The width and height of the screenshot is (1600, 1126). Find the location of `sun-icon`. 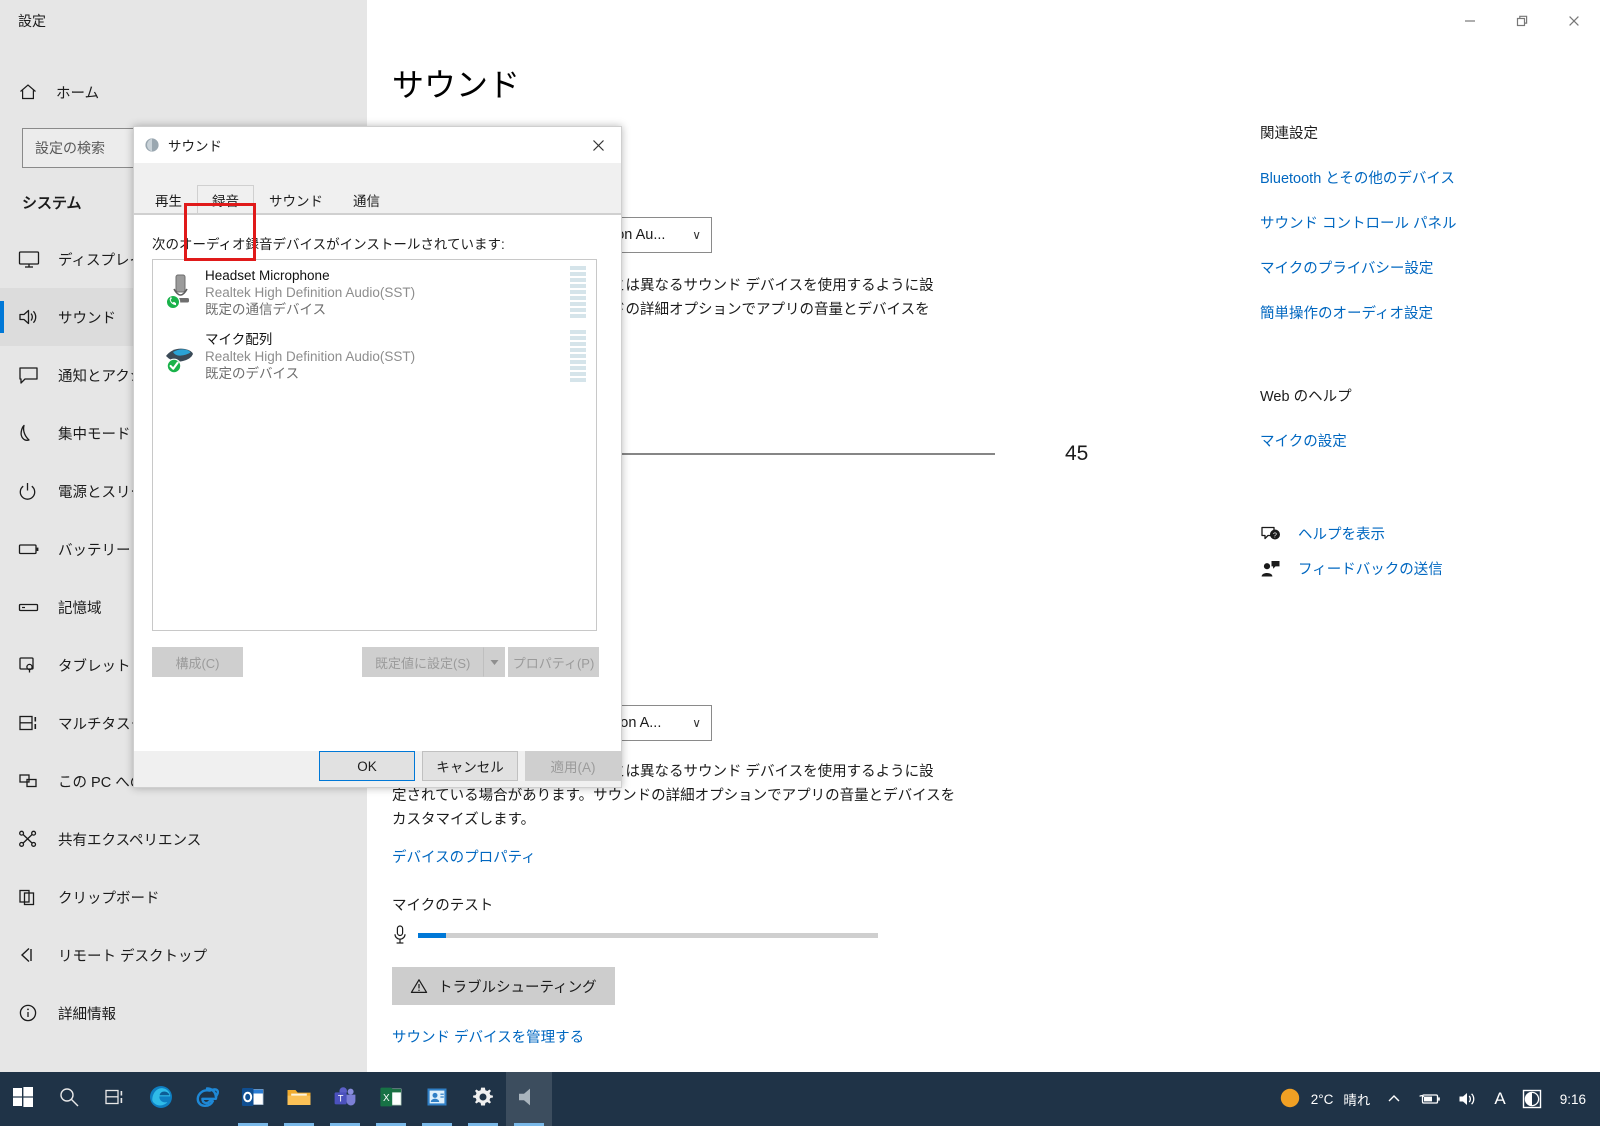

sun-icon is located at coordinates (1290, 1099).